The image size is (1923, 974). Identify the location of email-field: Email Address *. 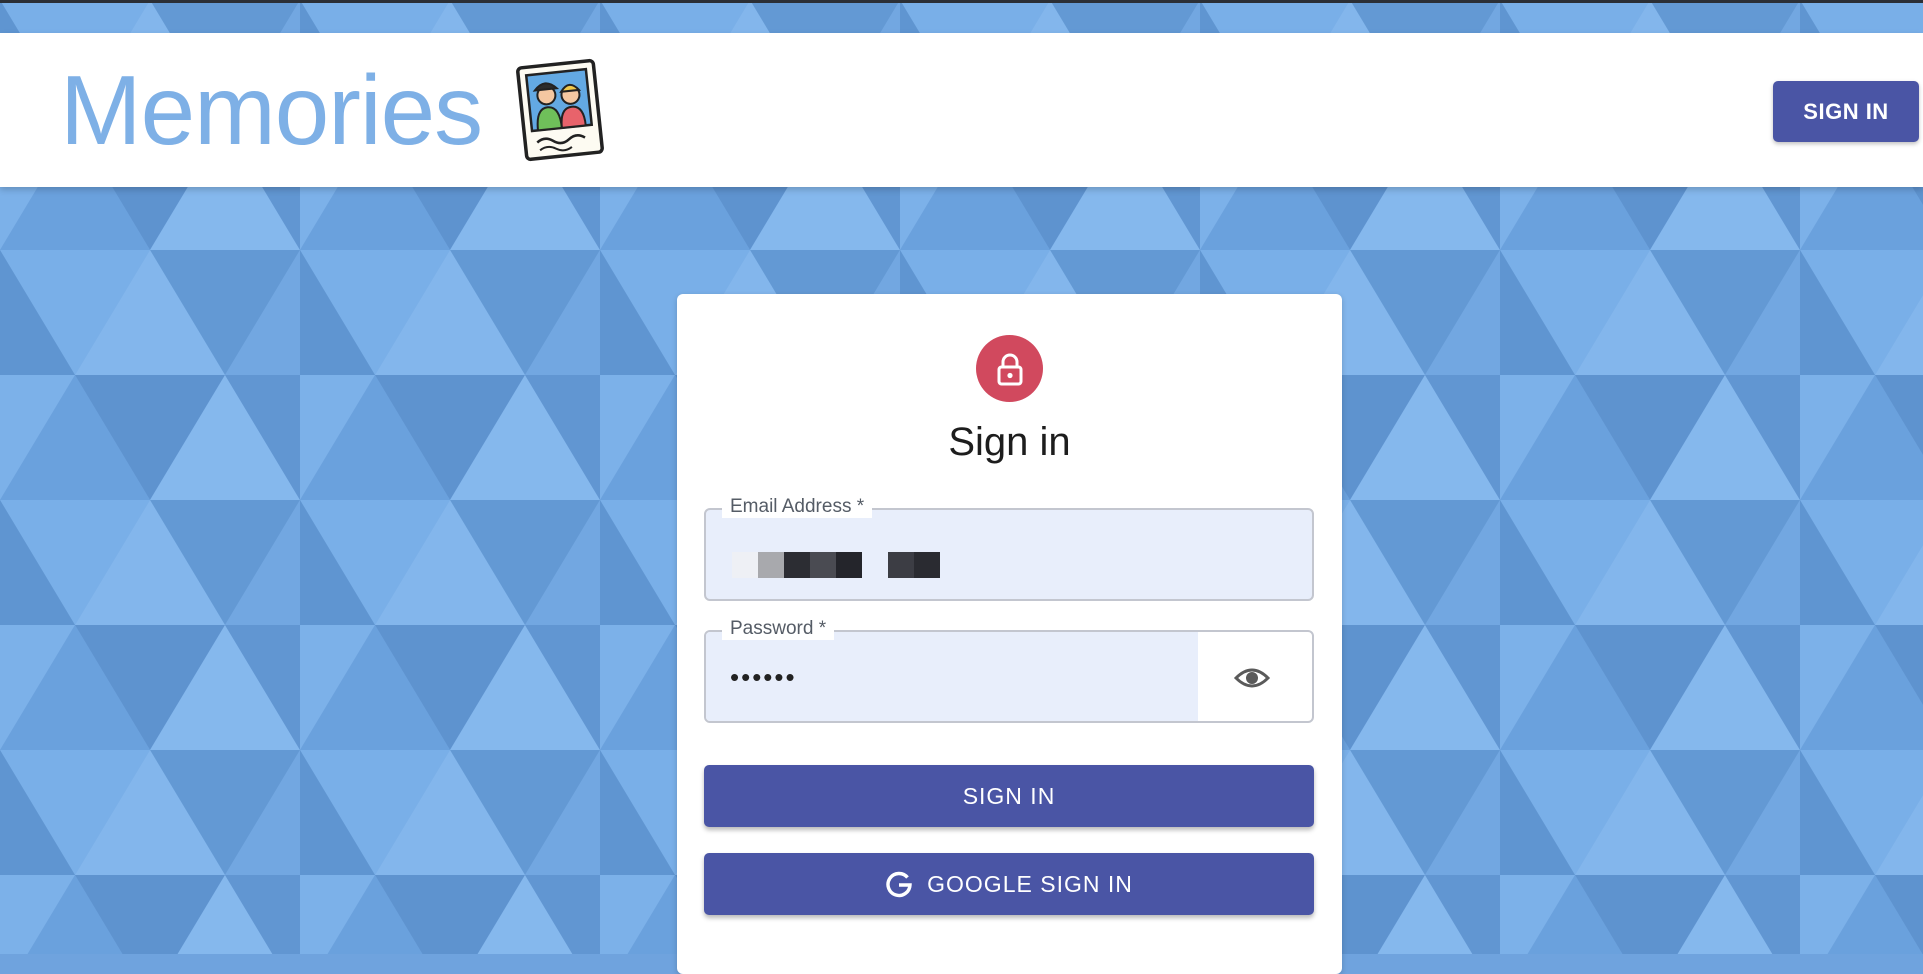
(1009, 548).